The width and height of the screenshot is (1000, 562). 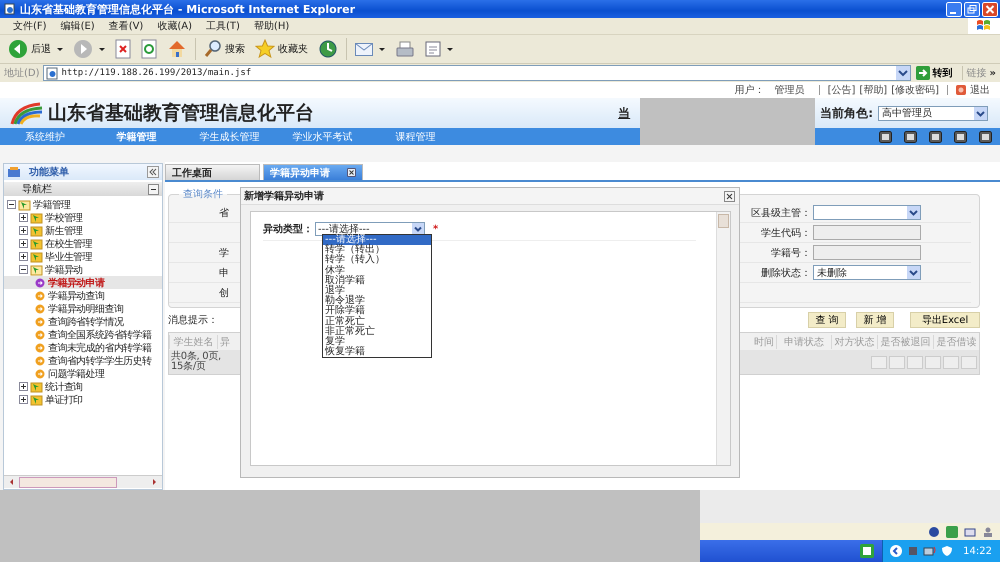 I want to click on dropdown-option: 转学（转入）, so click(x=377, y=260).